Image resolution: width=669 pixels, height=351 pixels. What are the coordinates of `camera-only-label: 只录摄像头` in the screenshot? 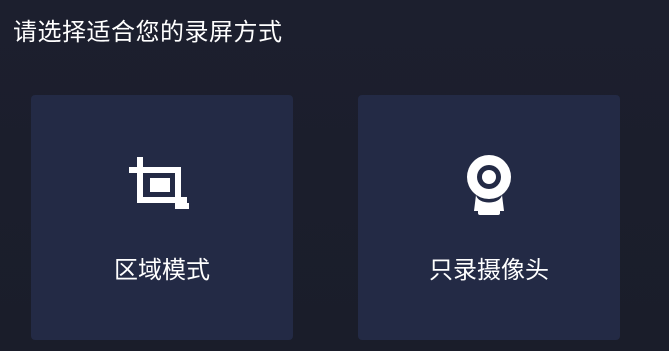 It's located at (489, 270).